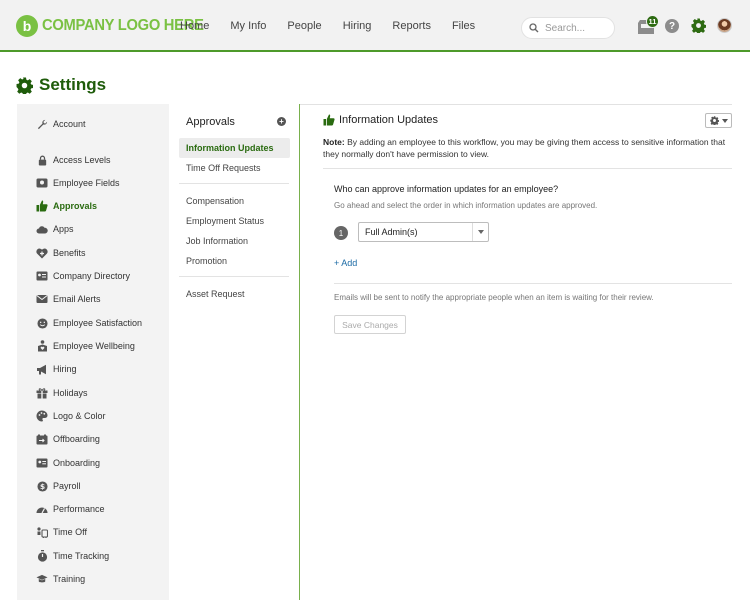  I want to click on sidebar-item-account: Account, so click(61, 124).